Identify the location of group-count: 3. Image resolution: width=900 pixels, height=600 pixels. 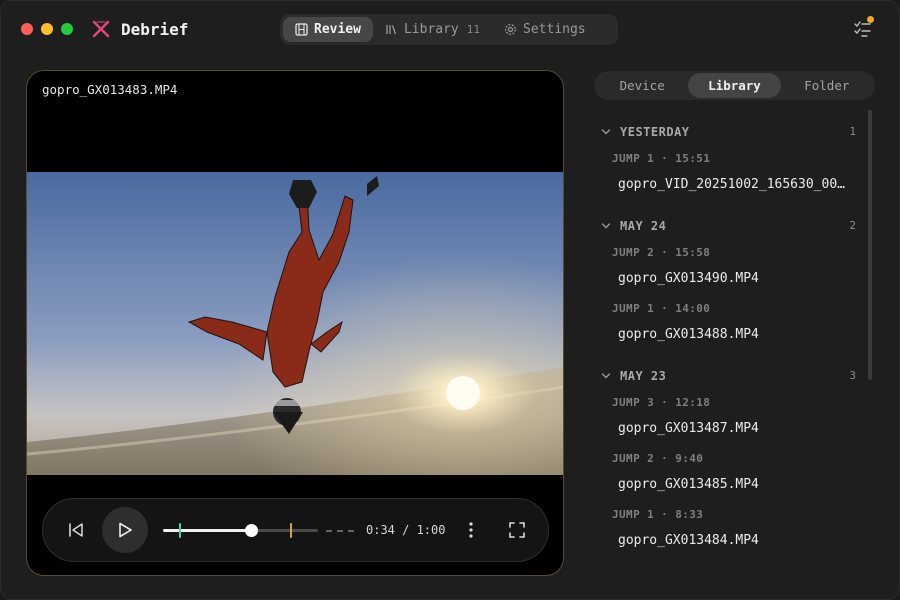
(852, 375).